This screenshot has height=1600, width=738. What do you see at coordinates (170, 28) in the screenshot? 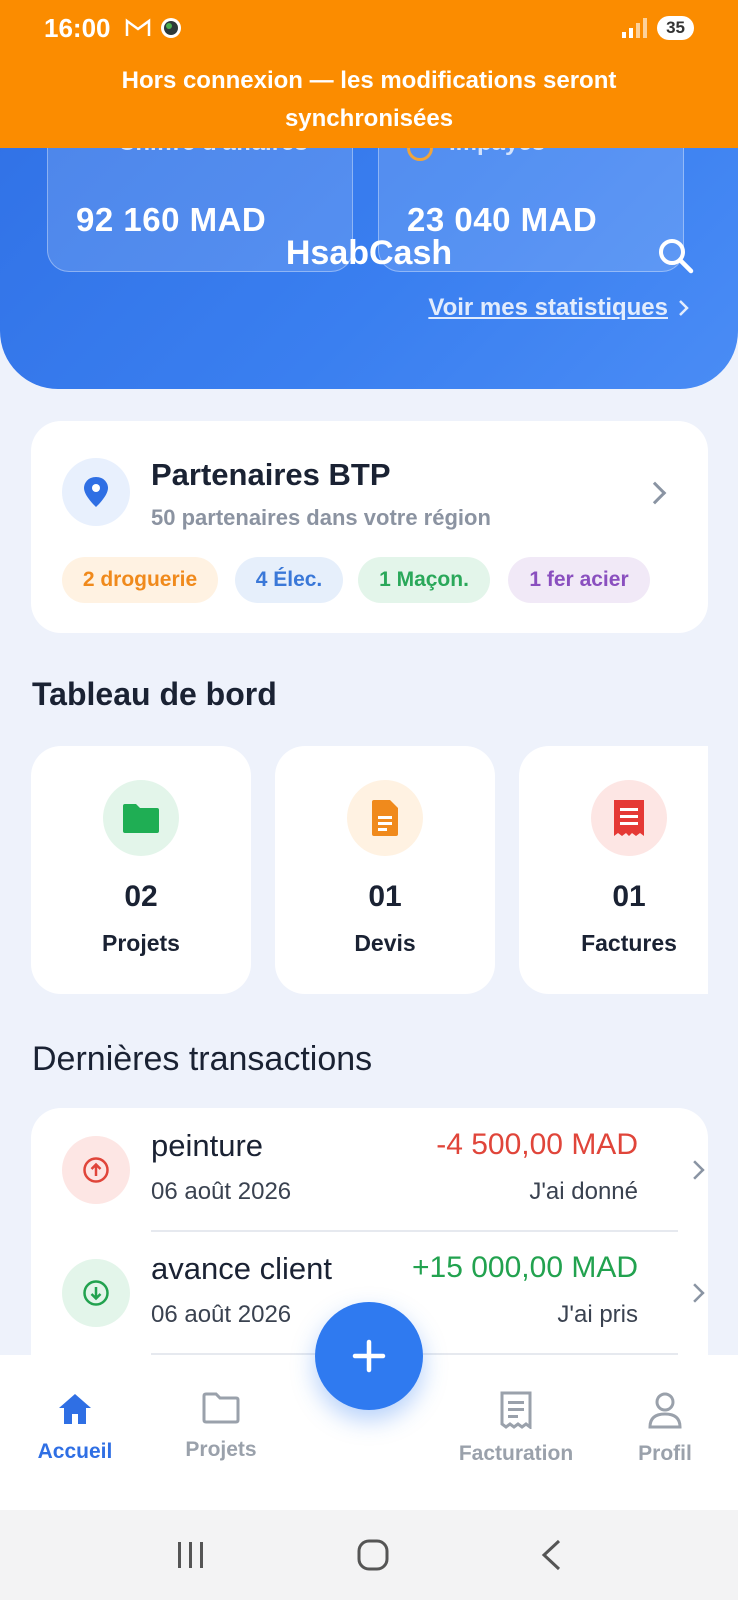
I see `globe-icon` at bounding box center [170, 28].